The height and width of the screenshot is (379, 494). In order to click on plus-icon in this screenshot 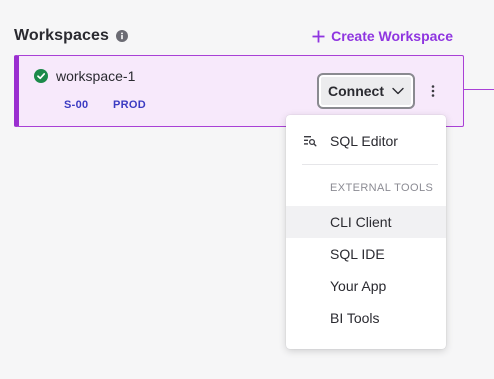, I will do `click(318, 36)`.